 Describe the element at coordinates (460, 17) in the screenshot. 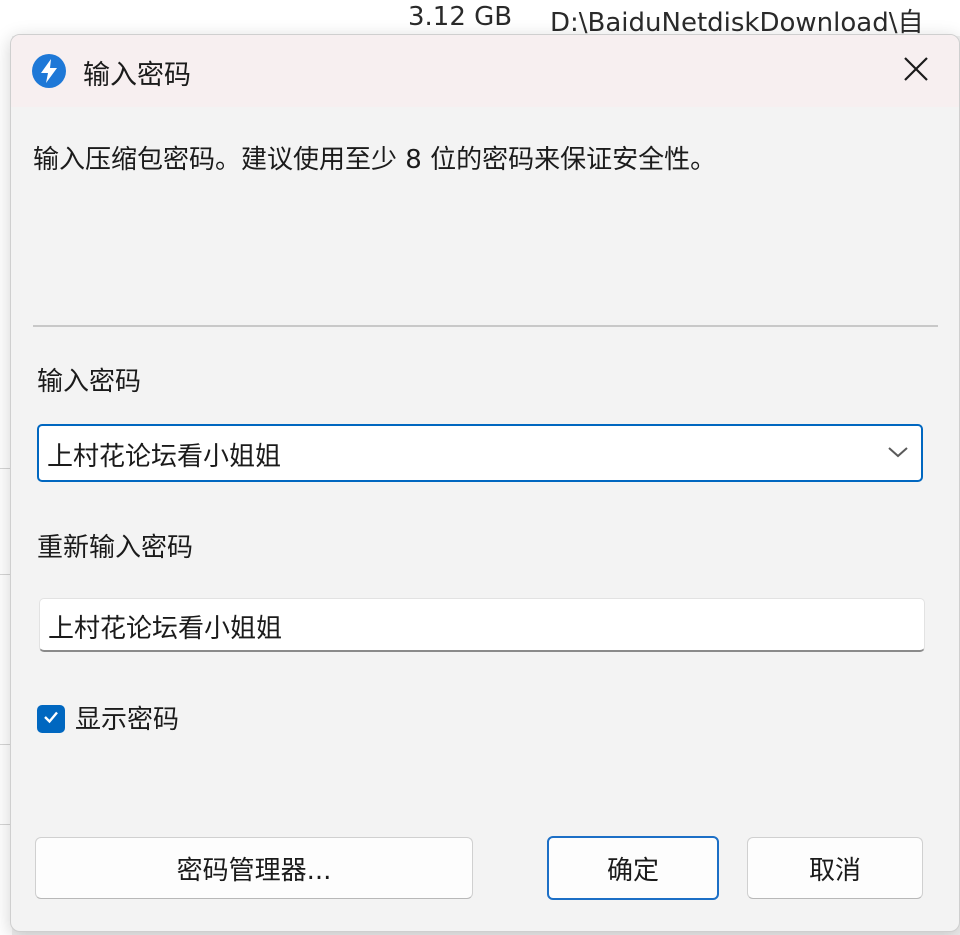

I see `background-file-size: 3.12 GB` at that location.